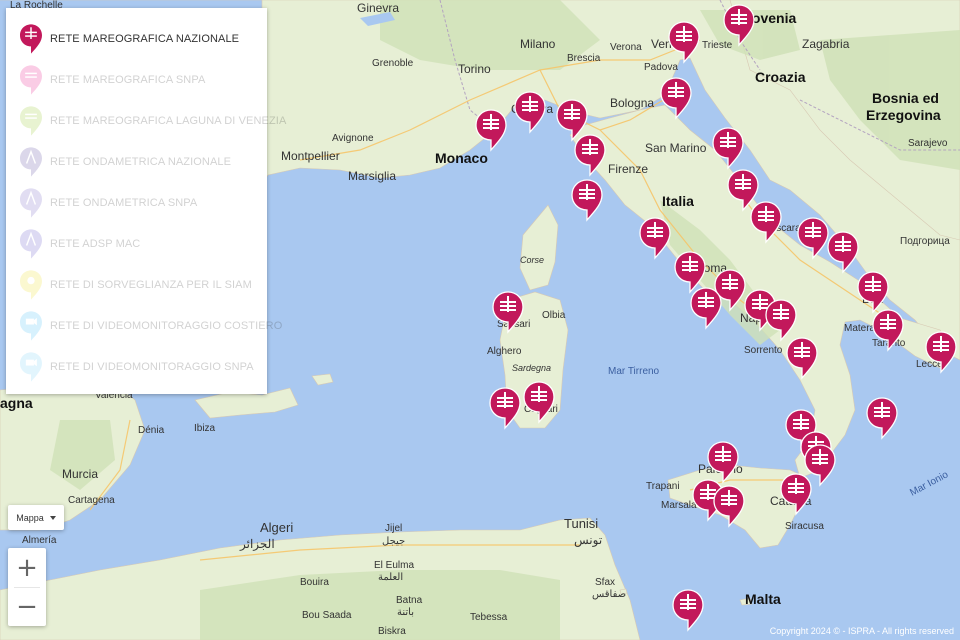 The width and height of the screenshot is (960, 640). What do you see at coordinates (905, 98) in the screenshot?
I see `label-bosnia-1: Bosnia ed` at bounding box center [905, 98].